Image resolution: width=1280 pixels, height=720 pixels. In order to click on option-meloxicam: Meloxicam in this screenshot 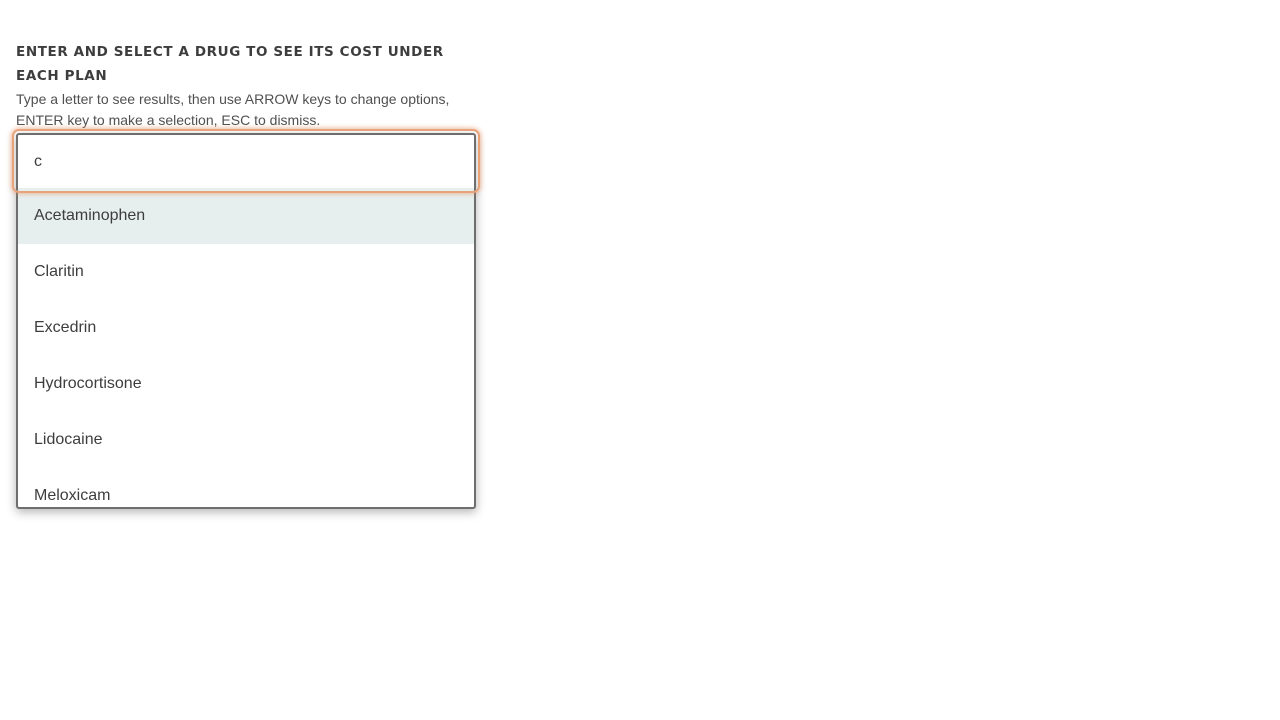, I will do `click(246, 487)`.